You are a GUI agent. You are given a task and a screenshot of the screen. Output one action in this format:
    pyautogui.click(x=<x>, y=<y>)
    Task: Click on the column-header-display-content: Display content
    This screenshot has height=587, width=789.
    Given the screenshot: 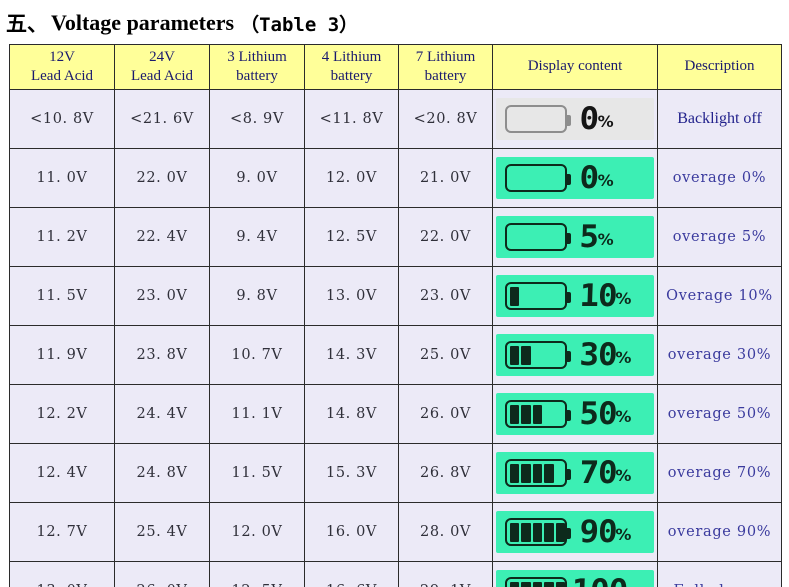 What is the action you would take?
    pyautogui.click(x=575, y=67)
    